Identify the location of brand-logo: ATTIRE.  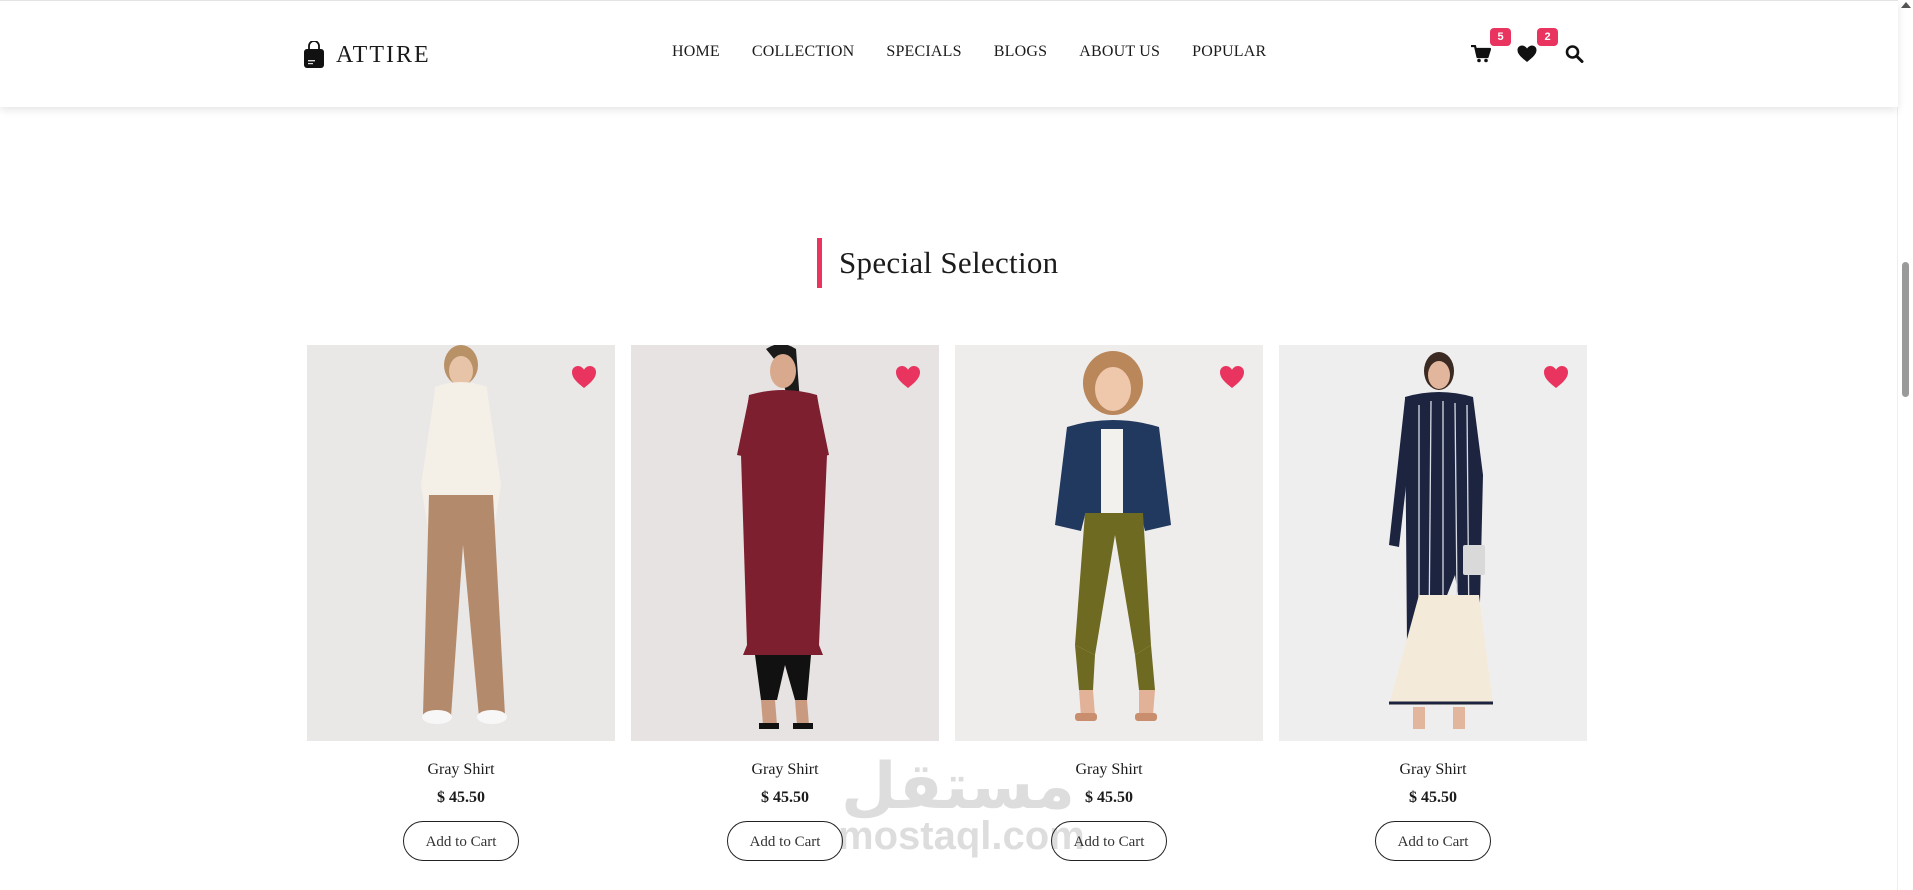
(367, 55).